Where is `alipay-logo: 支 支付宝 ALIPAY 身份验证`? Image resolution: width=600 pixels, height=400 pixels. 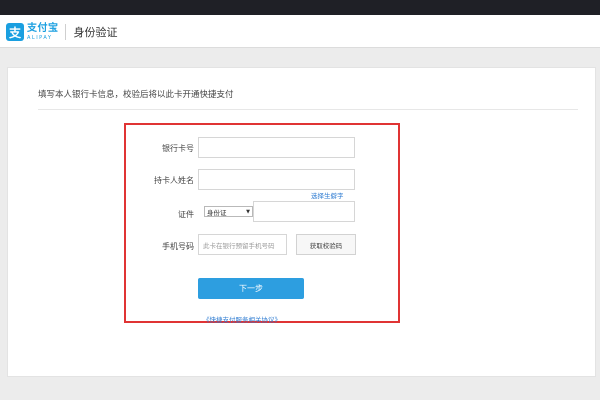
alipay-logo: 支 支付宝 ALIPAY 身份验证 is located at coordinates (62, 32).